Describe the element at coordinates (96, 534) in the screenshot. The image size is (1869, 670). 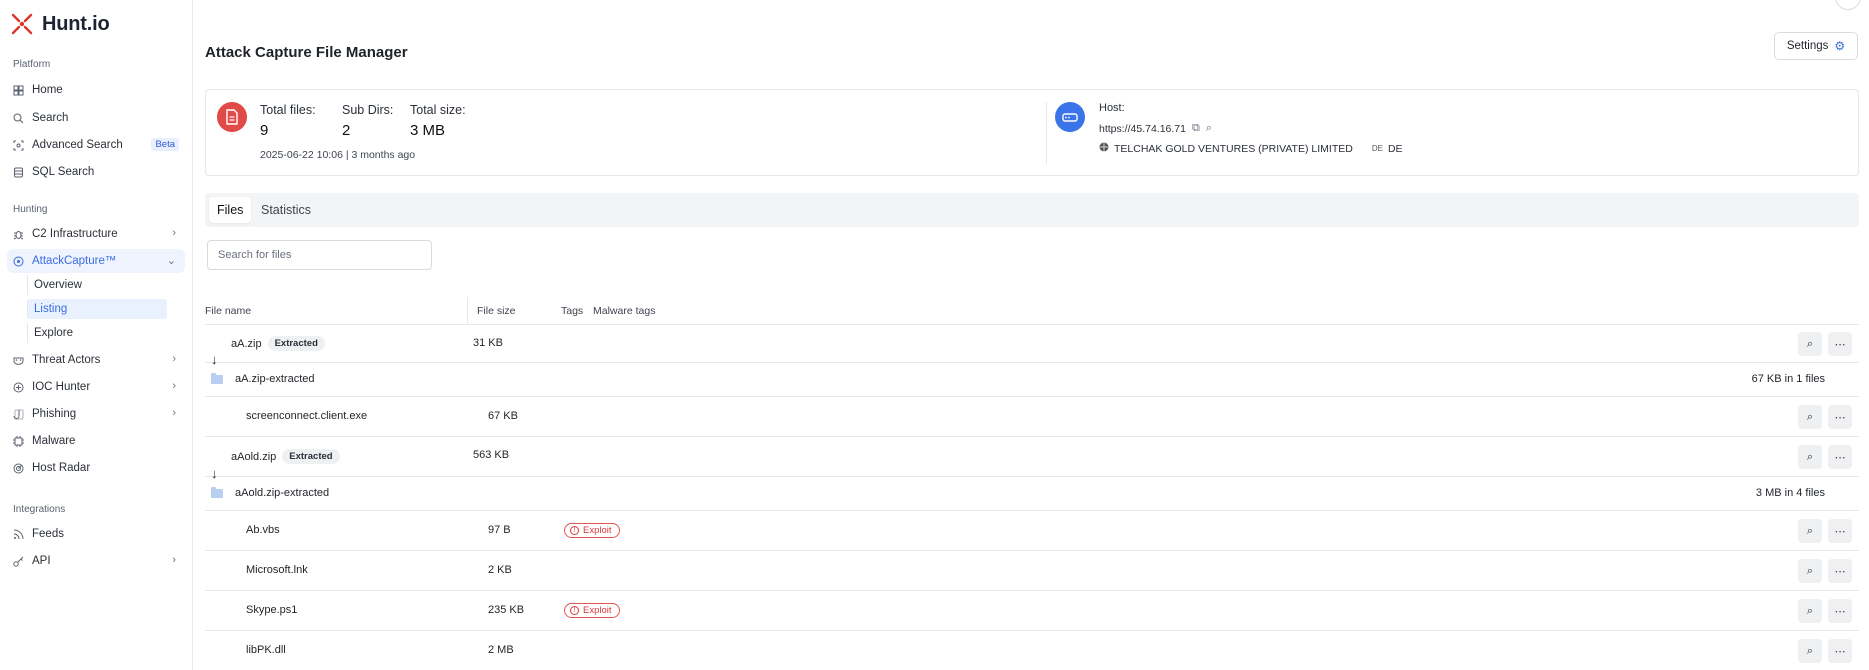
I see `sidebar-item-feeds: Feeds` at that location.